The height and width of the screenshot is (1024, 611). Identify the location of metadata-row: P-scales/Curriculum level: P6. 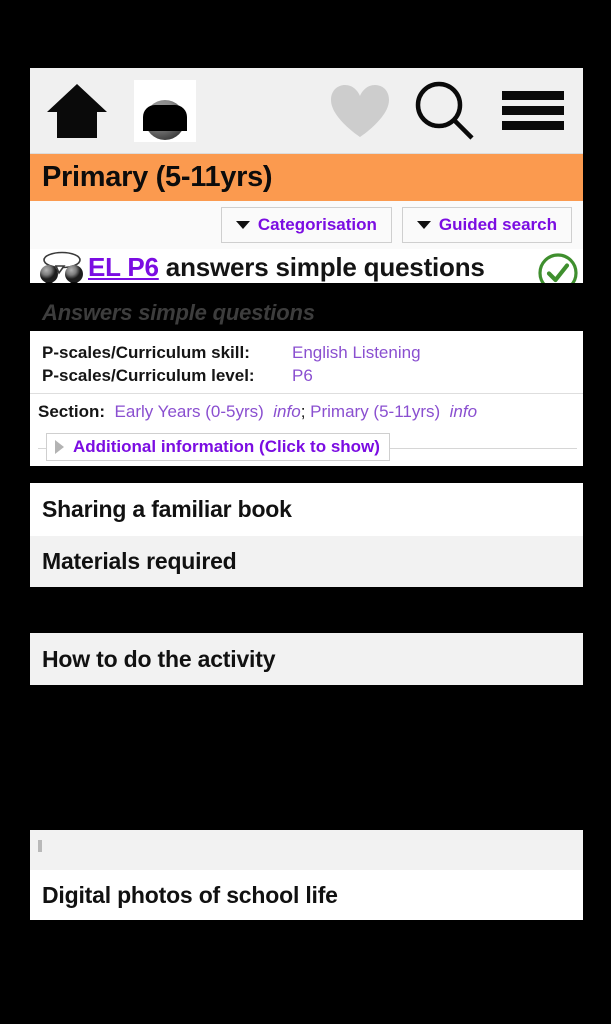
(312, 375).